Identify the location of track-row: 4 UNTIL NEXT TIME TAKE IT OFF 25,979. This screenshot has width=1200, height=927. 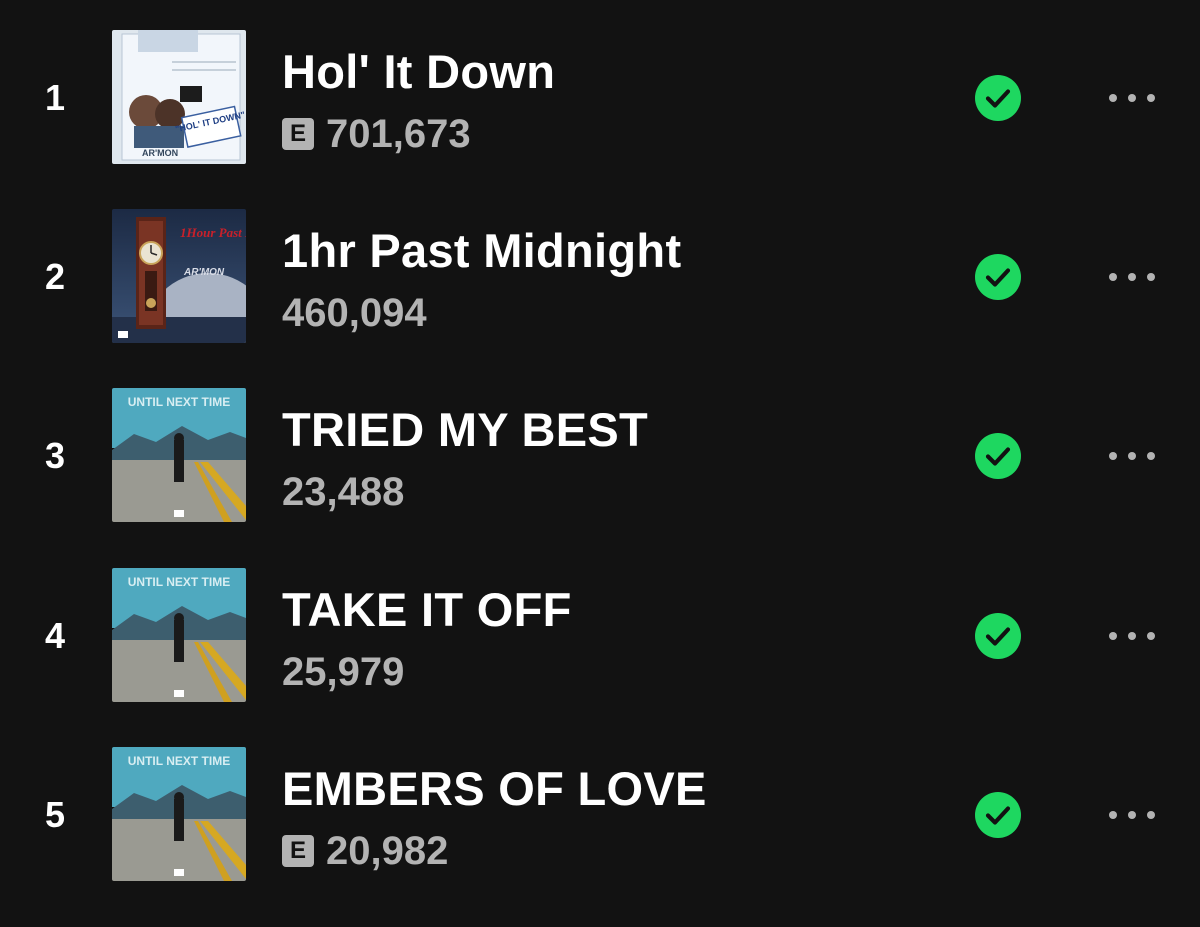
(600, 636).